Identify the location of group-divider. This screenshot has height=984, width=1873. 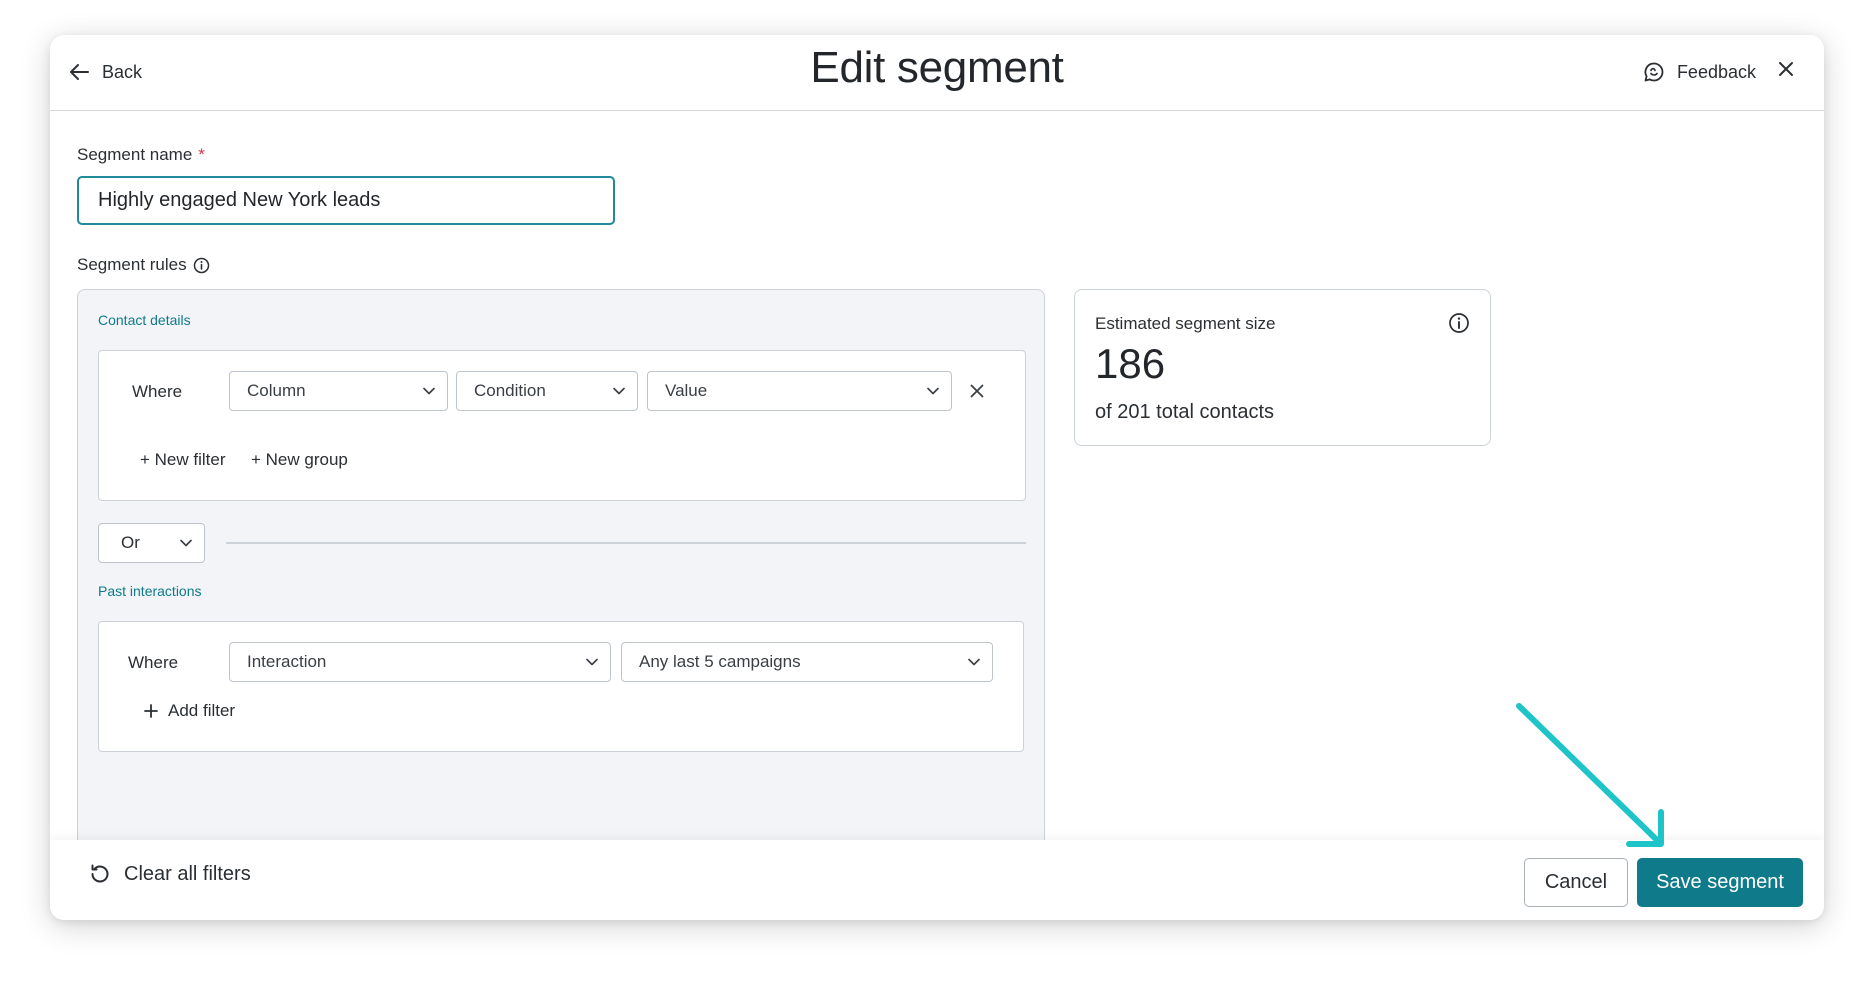
(626, 543).